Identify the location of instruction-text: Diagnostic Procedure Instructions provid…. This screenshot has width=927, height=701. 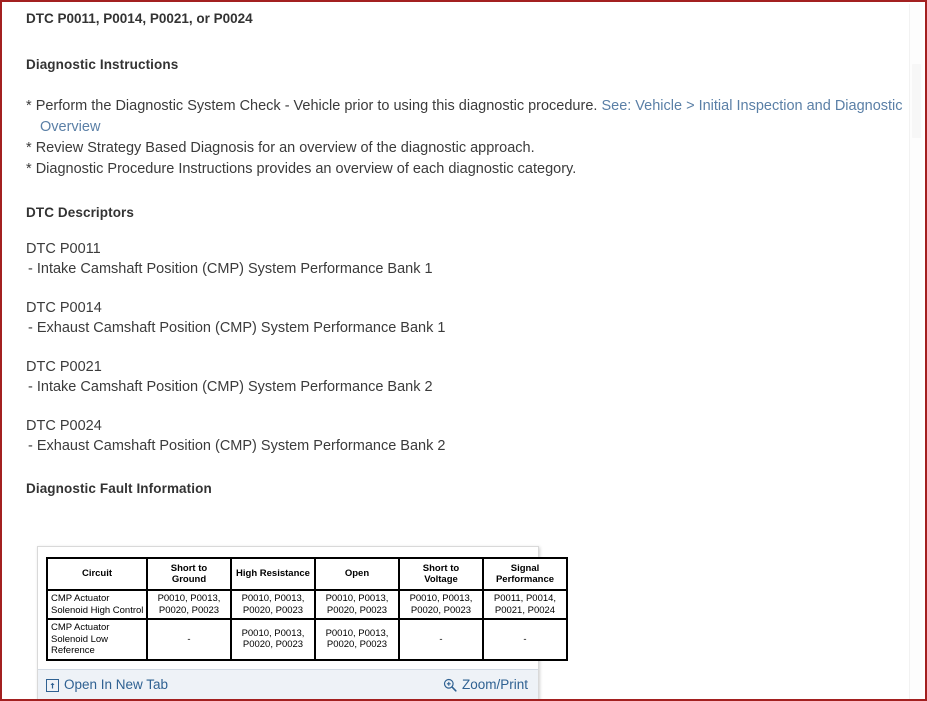
(306, 169).